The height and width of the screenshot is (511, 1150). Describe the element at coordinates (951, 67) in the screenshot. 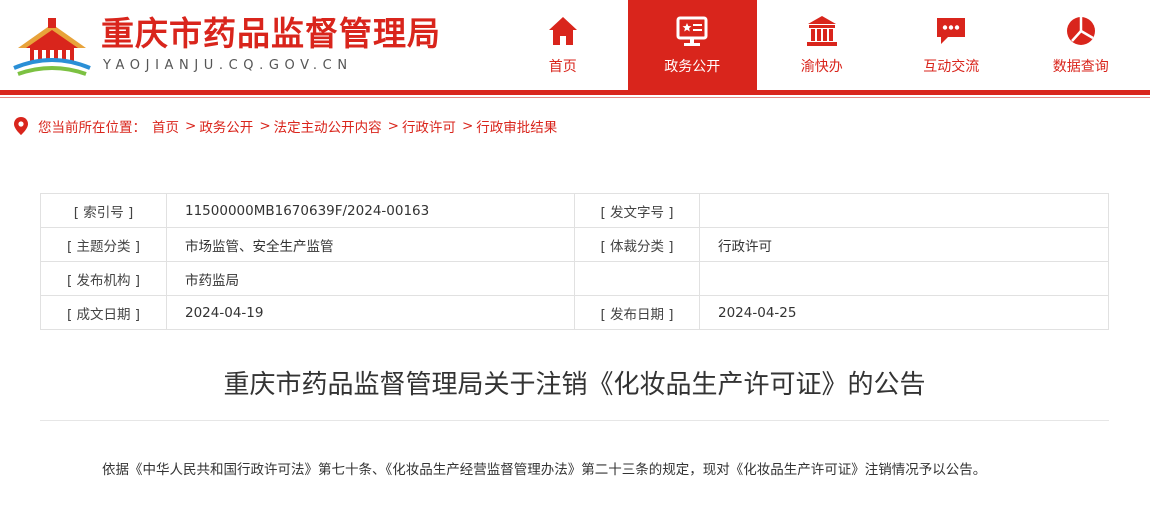

I see `nav-item-label: 互动交流` at that location.